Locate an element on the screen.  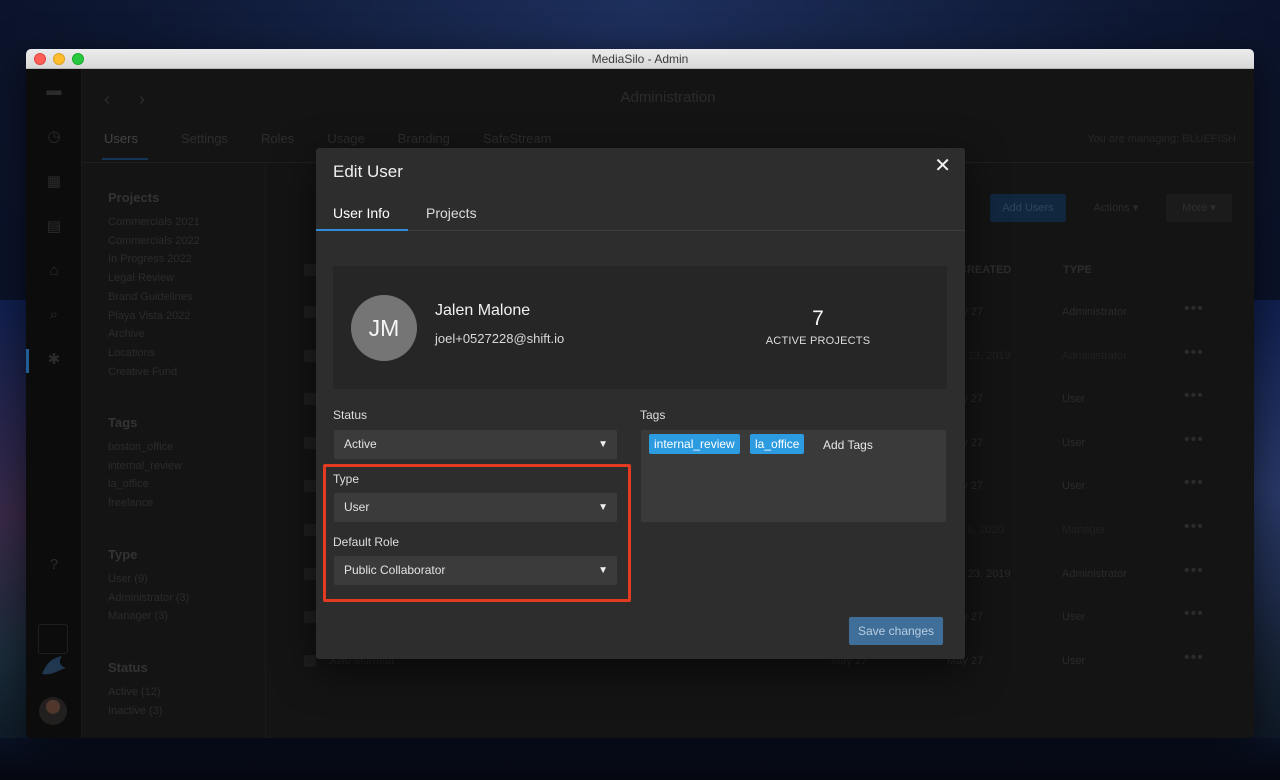
save-changes-button: Save changes is located at coordinates (896, 631).